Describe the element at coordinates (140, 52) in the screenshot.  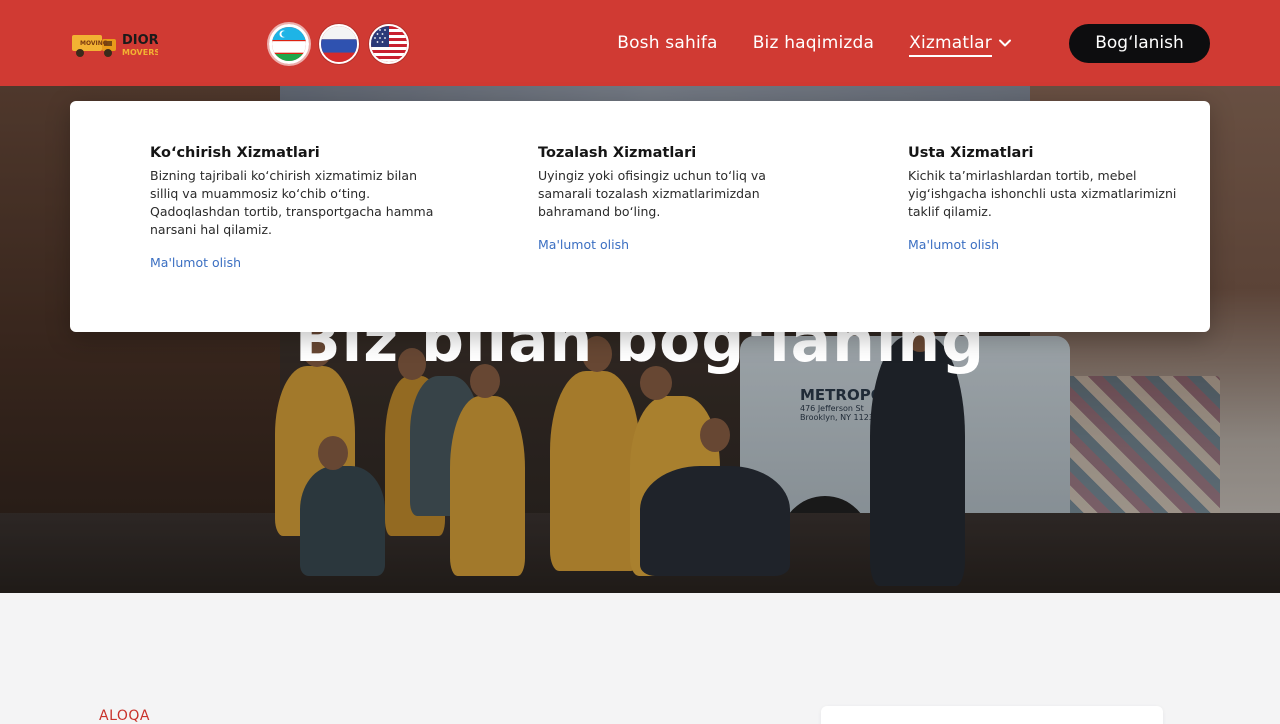
I see `svg-text: MOVERS` at that location.